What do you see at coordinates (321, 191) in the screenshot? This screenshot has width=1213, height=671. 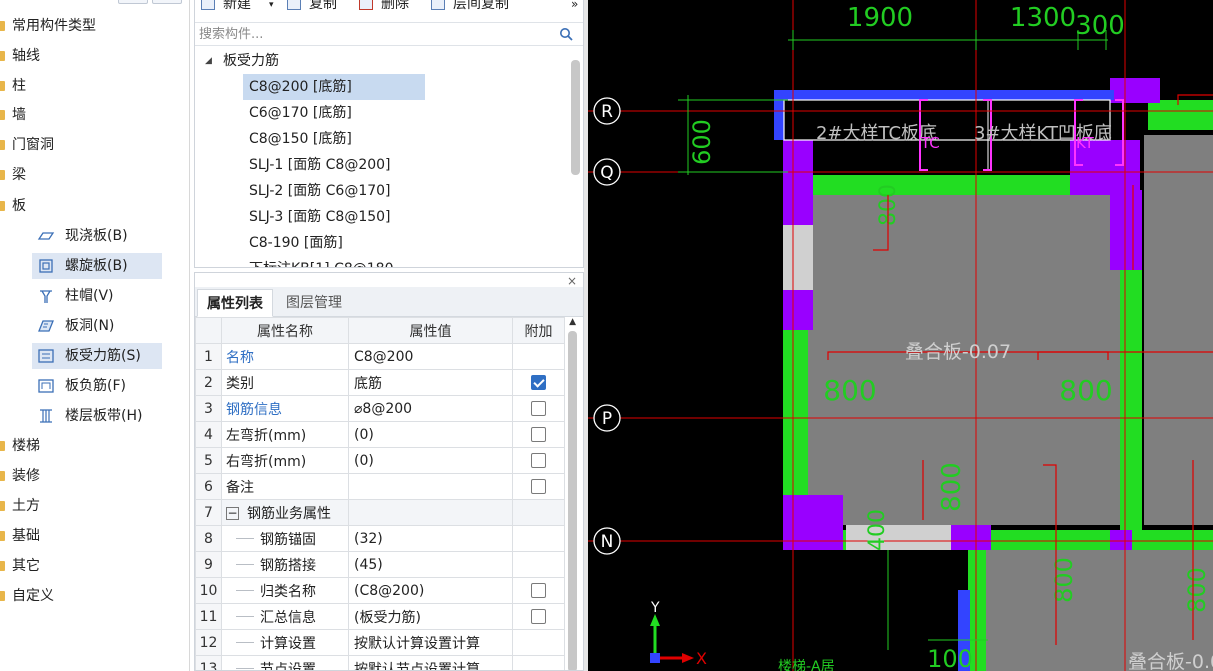 I see `component-item: SLJ-2 [面筋 C6@170]` at bounding box center [321, 191].